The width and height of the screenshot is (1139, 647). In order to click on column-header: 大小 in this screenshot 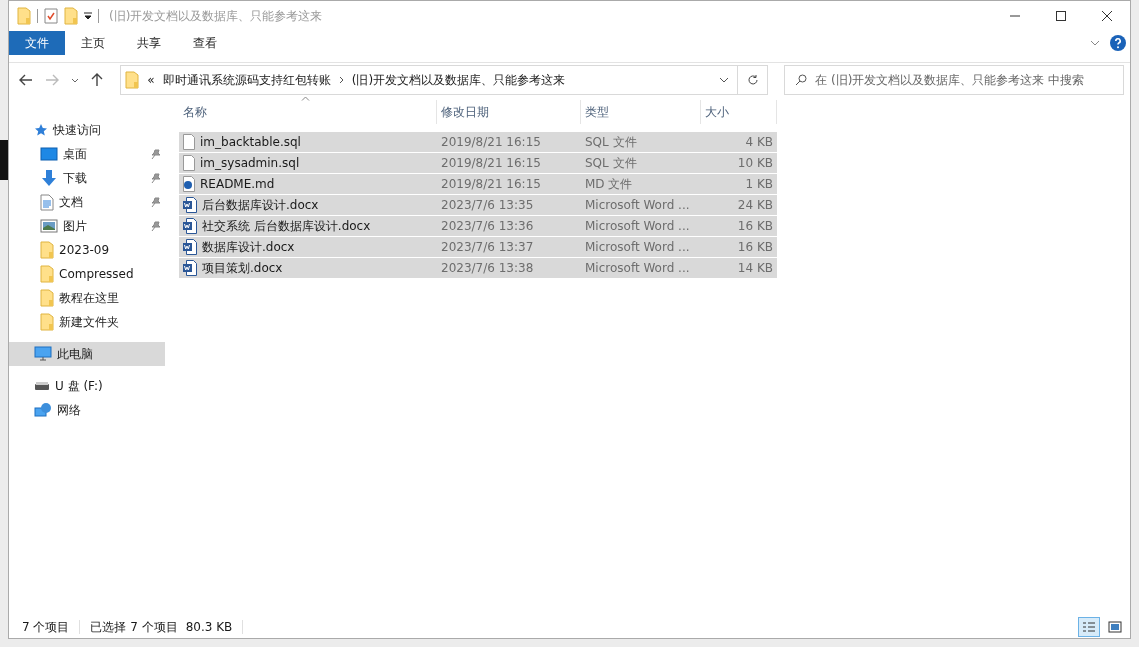, I will do `click(739, 112)`.